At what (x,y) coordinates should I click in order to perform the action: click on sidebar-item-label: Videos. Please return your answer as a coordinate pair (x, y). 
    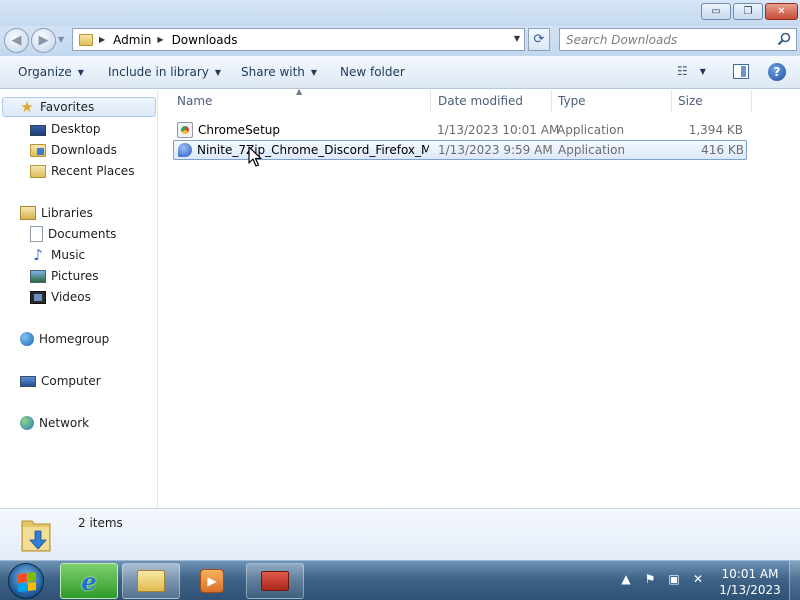
    Looking at the image, I should click on (71, 297).